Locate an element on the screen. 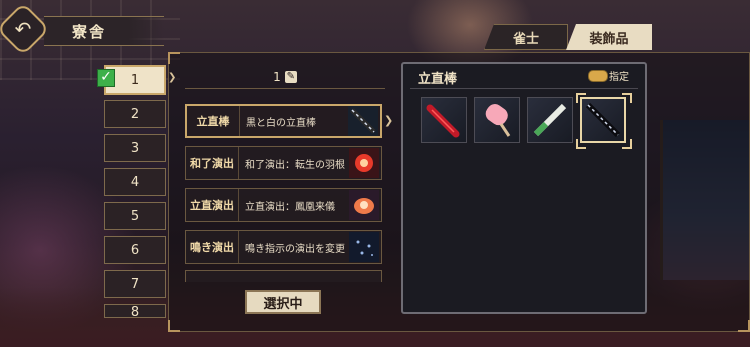 The image size is (750, 347). riichi-effect-icon is located at coordinates (364, 205).